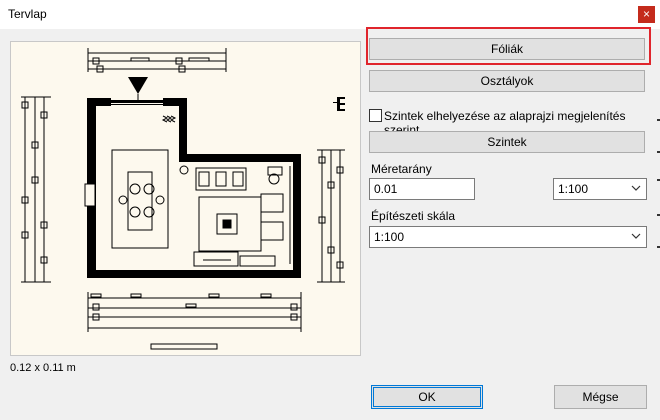 The image size is (660, 420). I want to click on osztalyok-button: Osztályok, so click(507, 81).